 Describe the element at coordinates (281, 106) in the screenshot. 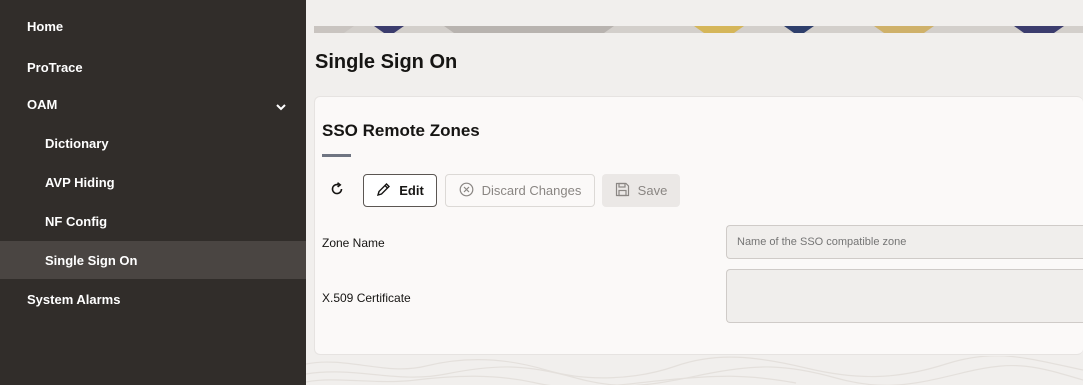

I see `chevron-down-icon` at that location.